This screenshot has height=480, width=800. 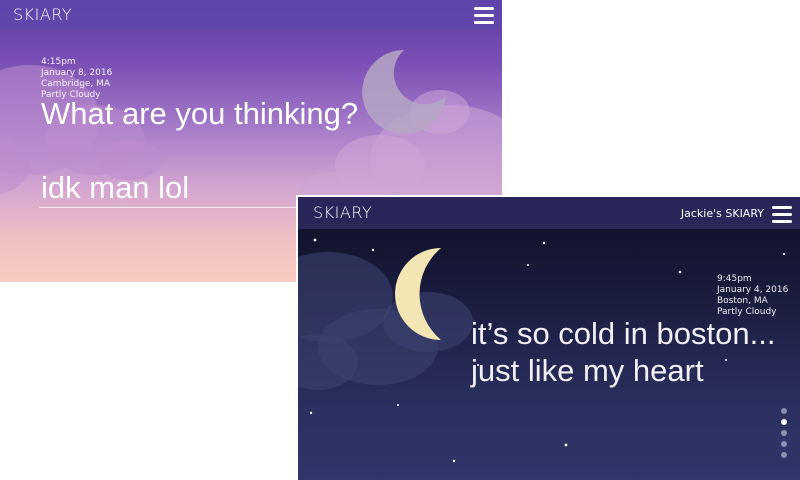 What do you see at coordinates (753, 290) in the screenshot?
I see `entry-date: January 4, 2016` at bounding box center [753, 290].